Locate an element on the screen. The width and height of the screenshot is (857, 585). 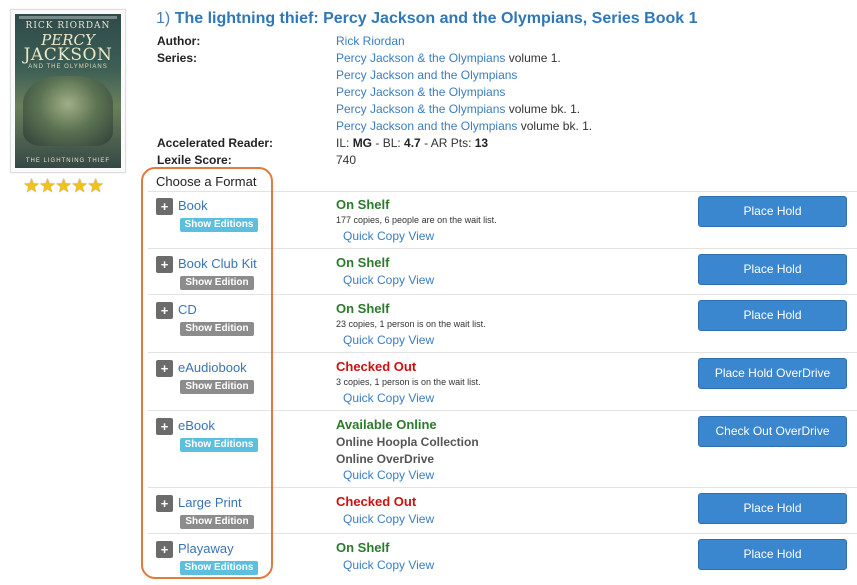
author-label: Author: is located at coordinates (179, 41).